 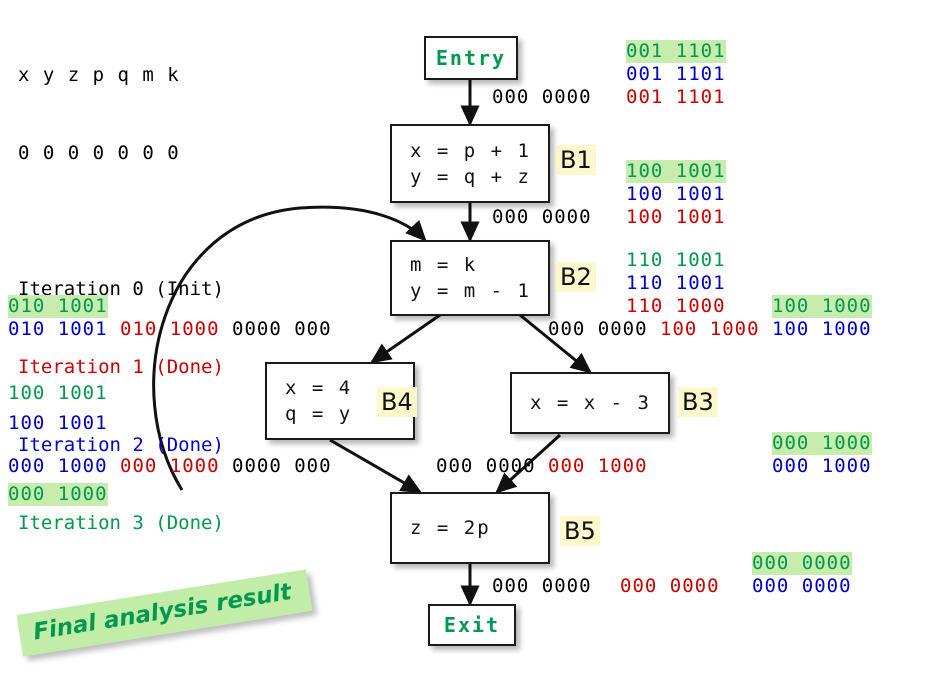 What do you see at coordinates (58, 466) in the screenshot?
I see `label-b4-out-iter2: 000 1000` at bounding box center [58, 466].